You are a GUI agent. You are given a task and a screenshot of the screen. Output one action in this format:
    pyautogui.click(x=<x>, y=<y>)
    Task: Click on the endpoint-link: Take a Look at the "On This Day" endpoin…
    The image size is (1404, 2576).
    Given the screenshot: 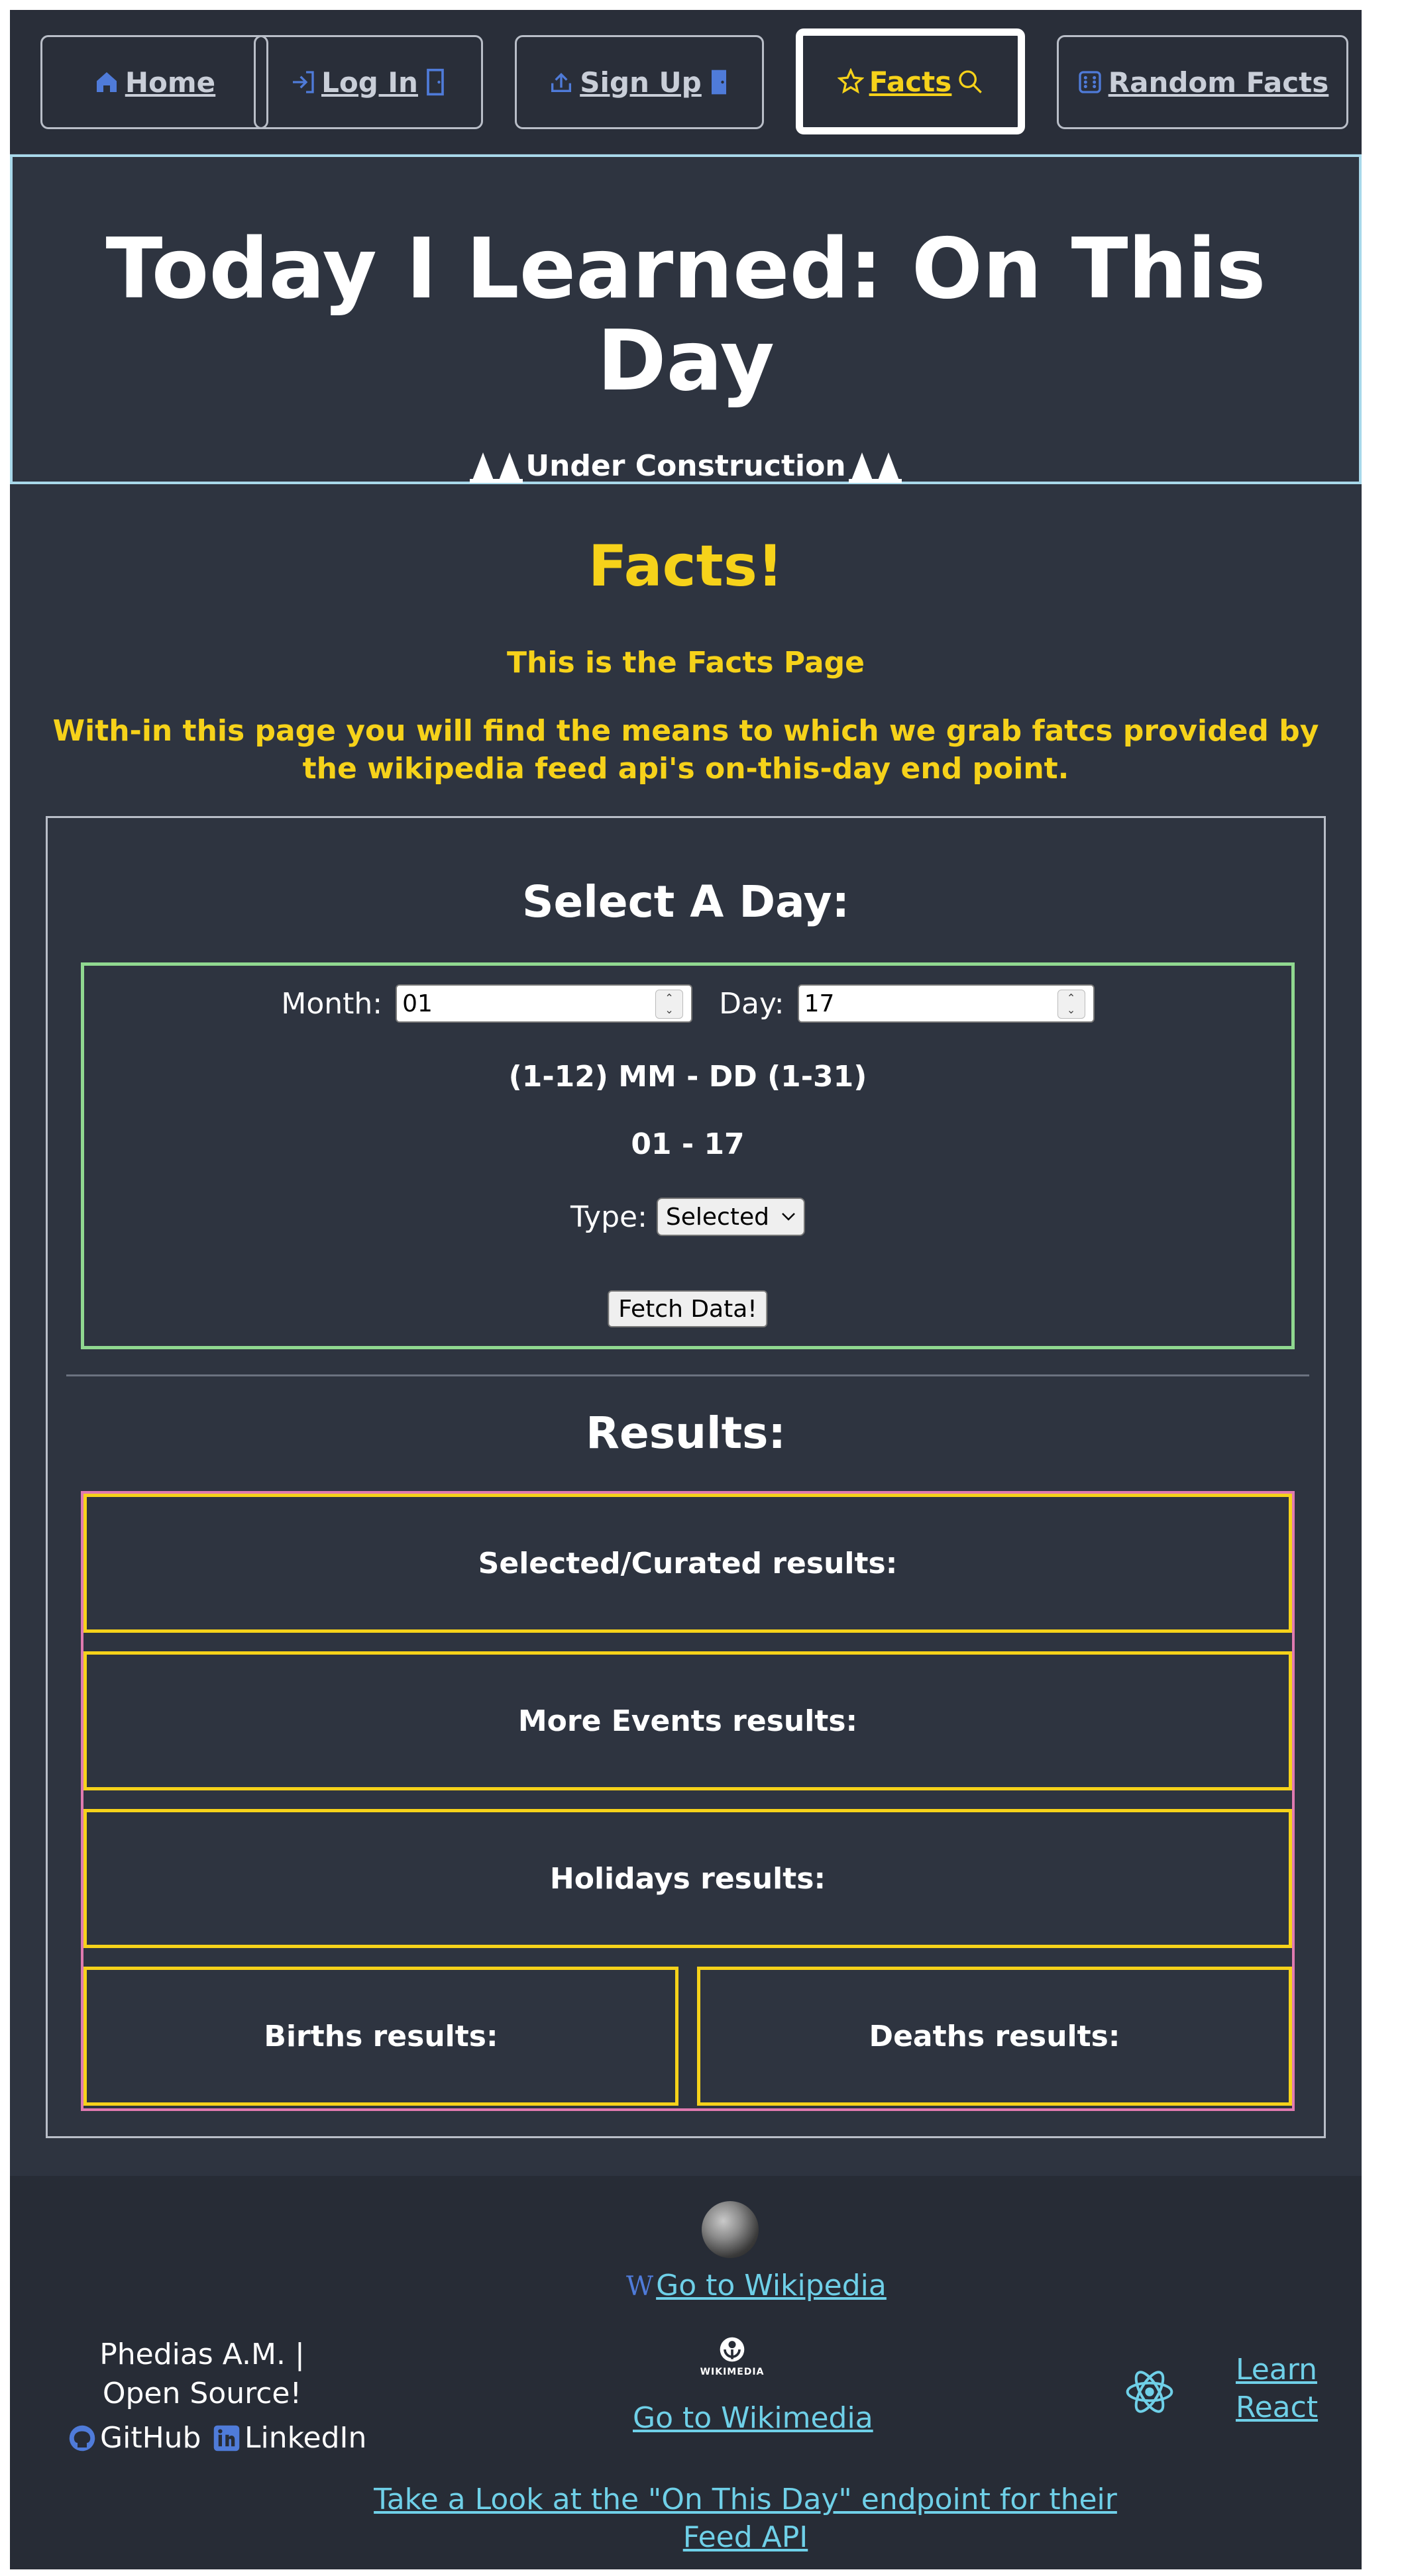 What is the action you would take?
    pyautogui.click(x=745, y=2518)
    